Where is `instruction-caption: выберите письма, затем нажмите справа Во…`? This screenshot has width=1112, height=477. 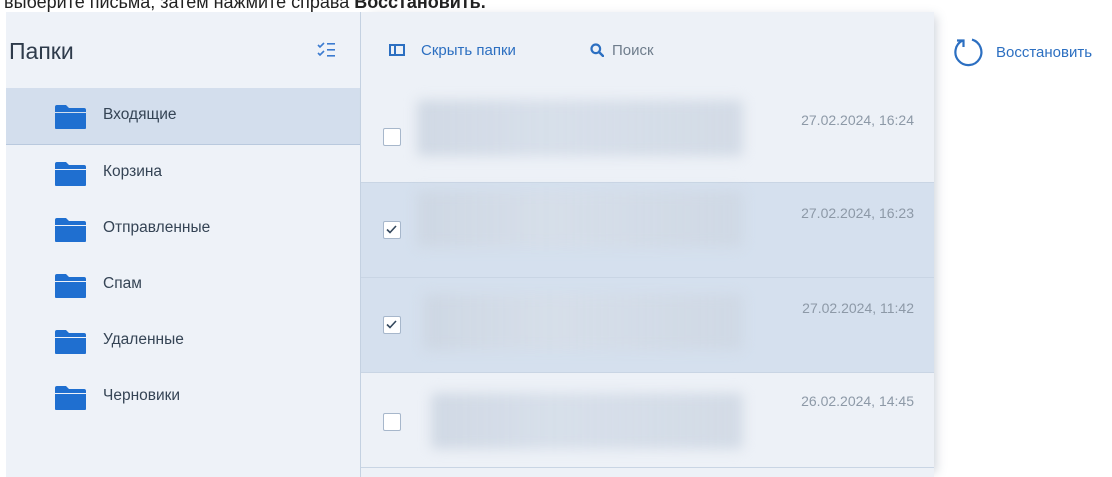
instruction-caption: выберите письма, затем нажмите справа Во… is located at coordinates (245, 6).